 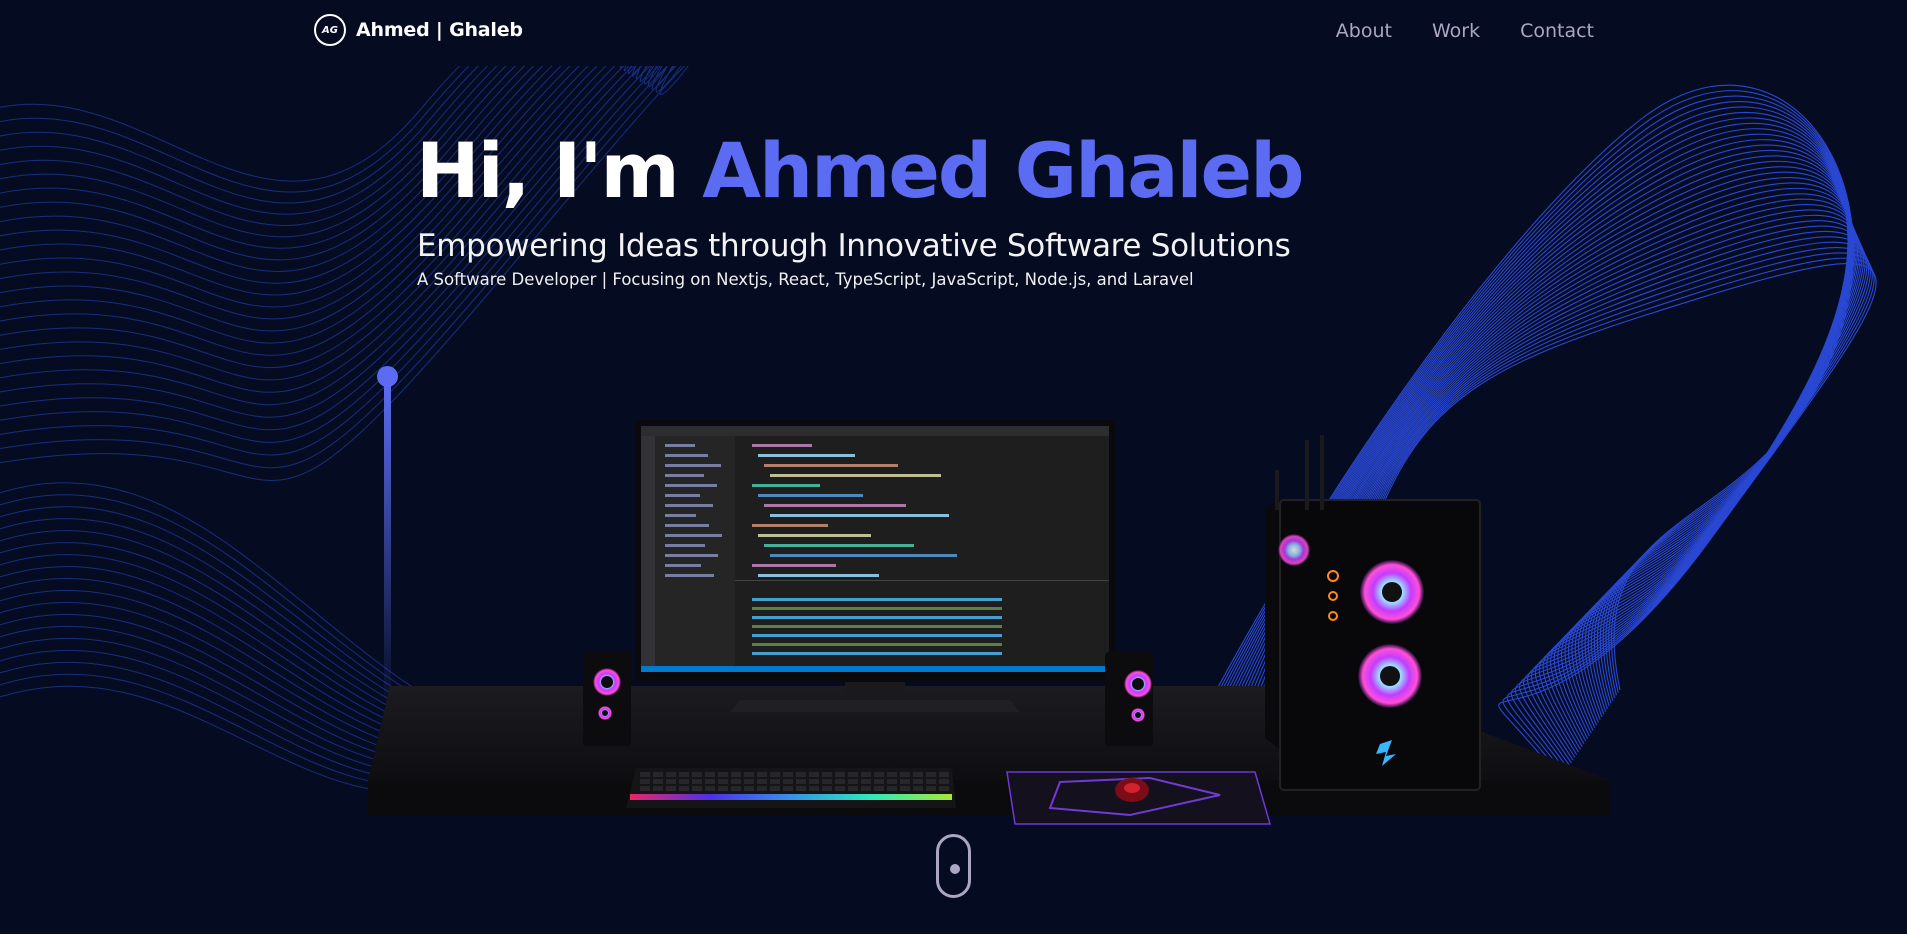 I want to click on hero-title-prefix: Hi, I'm, so click(x=548, y=170).